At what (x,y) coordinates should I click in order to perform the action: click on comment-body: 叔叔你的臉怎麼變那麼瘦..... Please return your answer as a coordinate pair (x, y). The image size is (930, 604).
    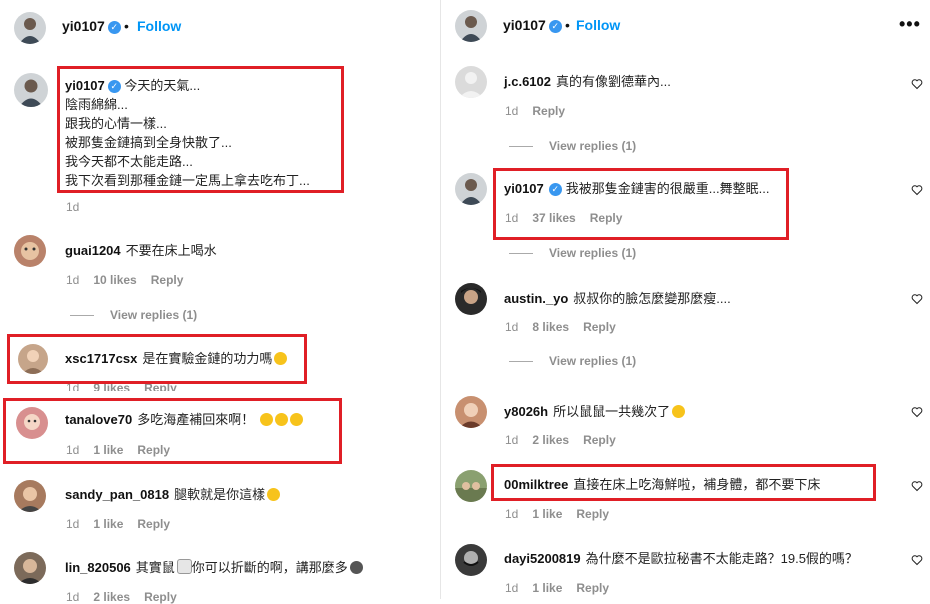
    Looking at the image, I should click on (652, 298).